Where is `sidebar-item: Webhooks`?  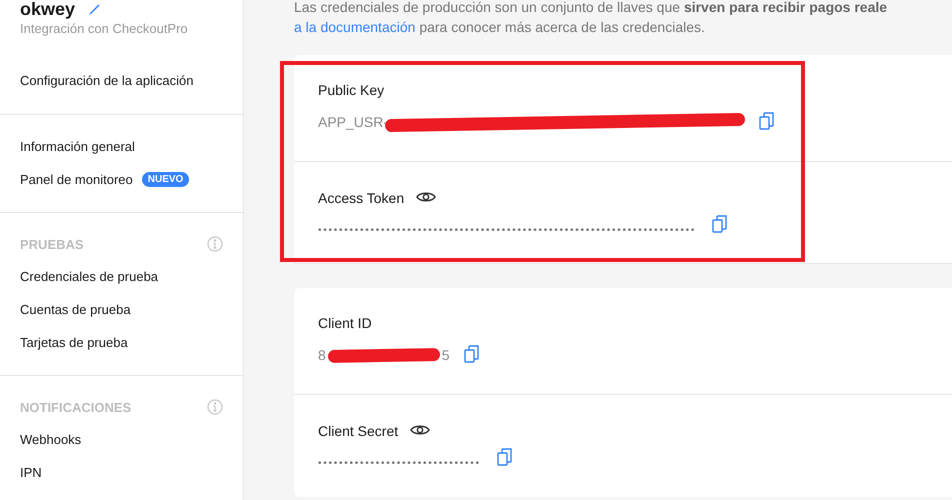
sidebar-item: Webhooks is located at coordinates (51, 439).